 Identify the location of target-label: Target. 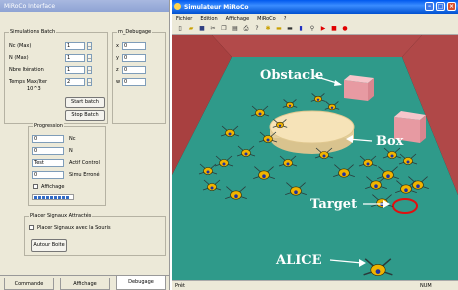
(333, 204).